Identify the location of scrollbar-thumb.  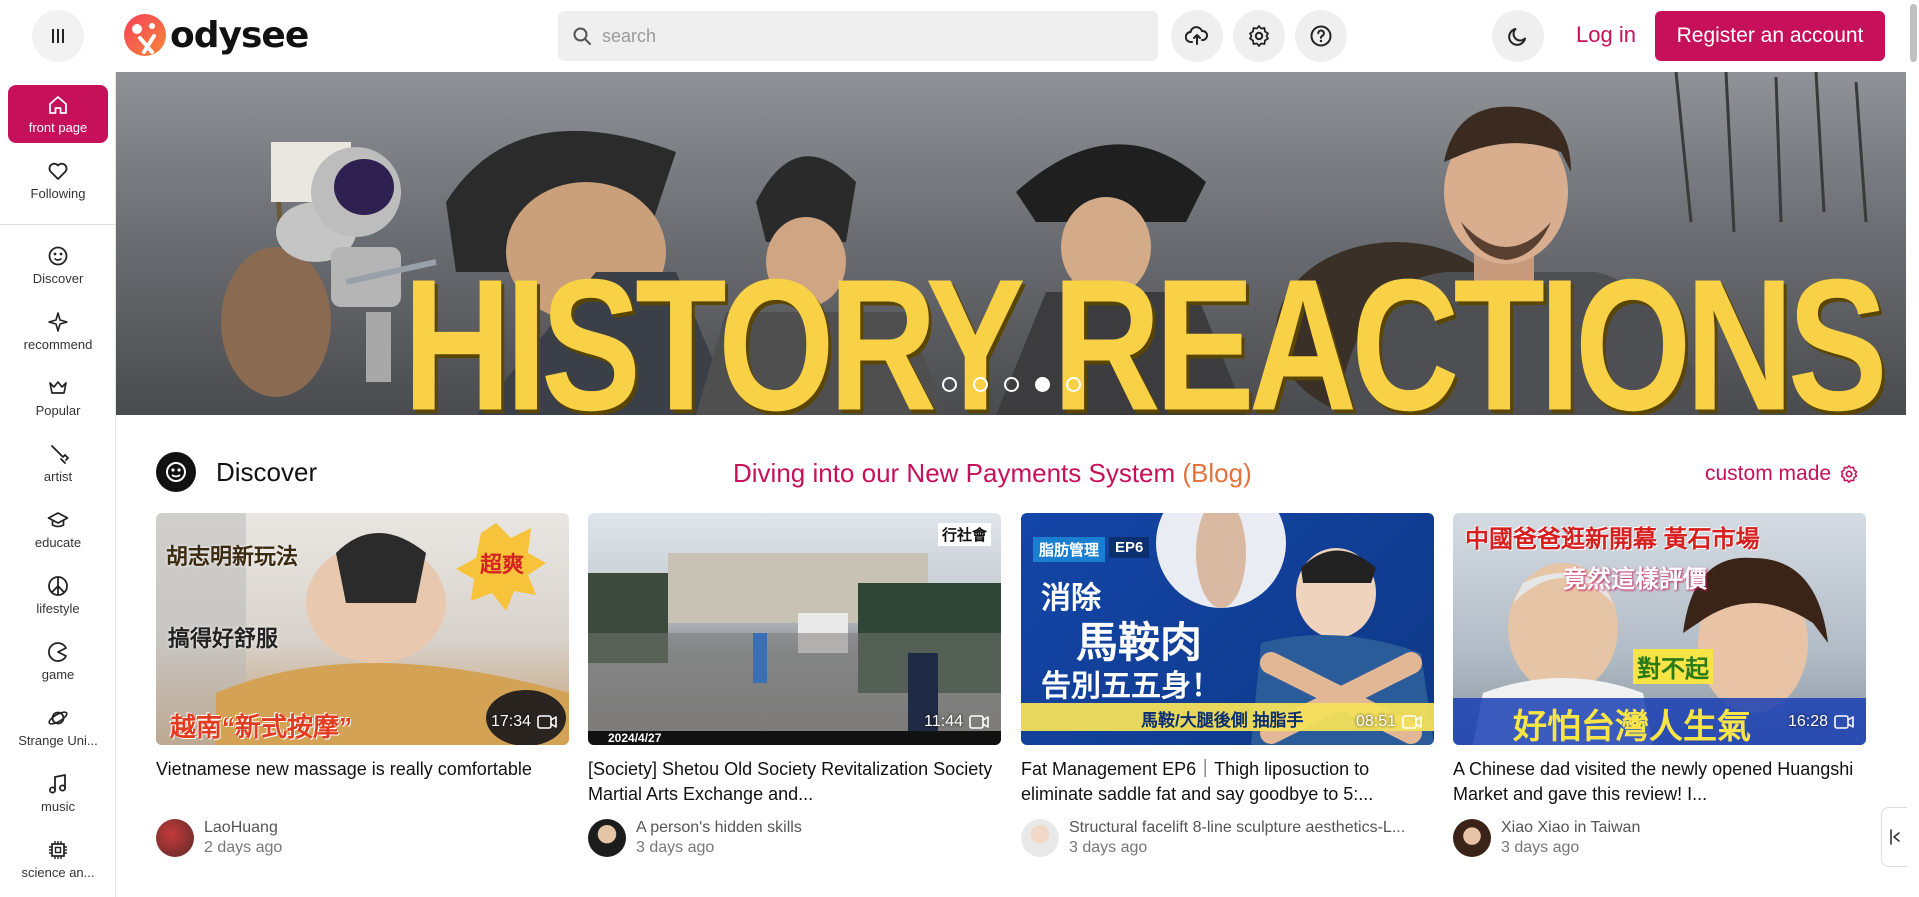
(1913, 33).